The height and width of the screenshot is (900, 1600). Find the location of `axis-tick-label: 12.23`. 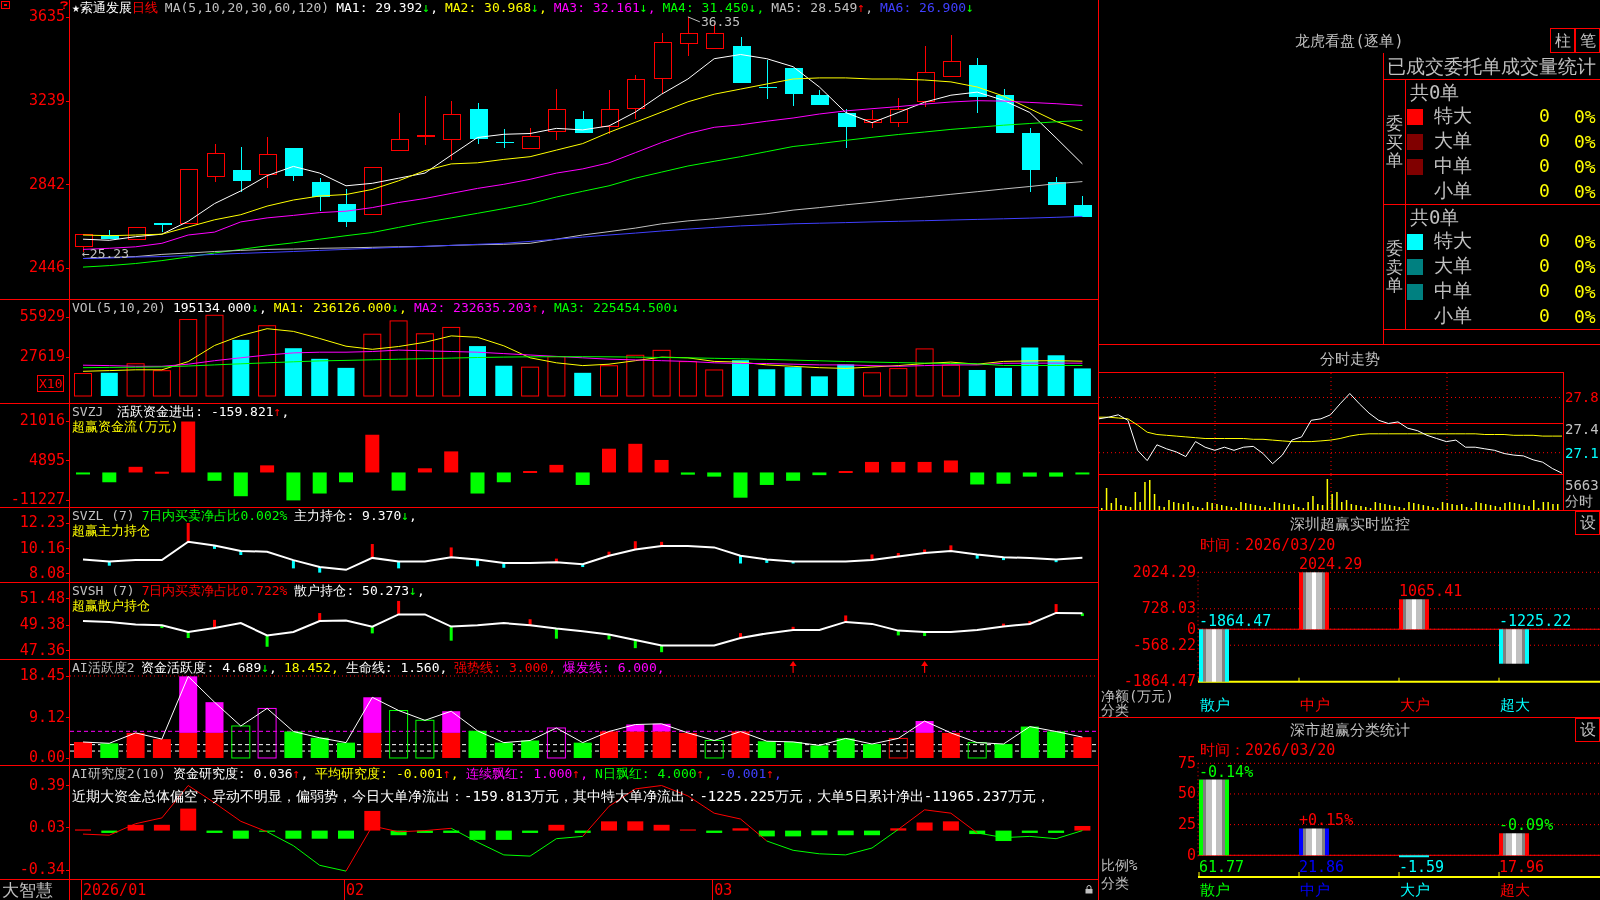

axis-tick-label: 12.23 is located at coordinates (42, 523).